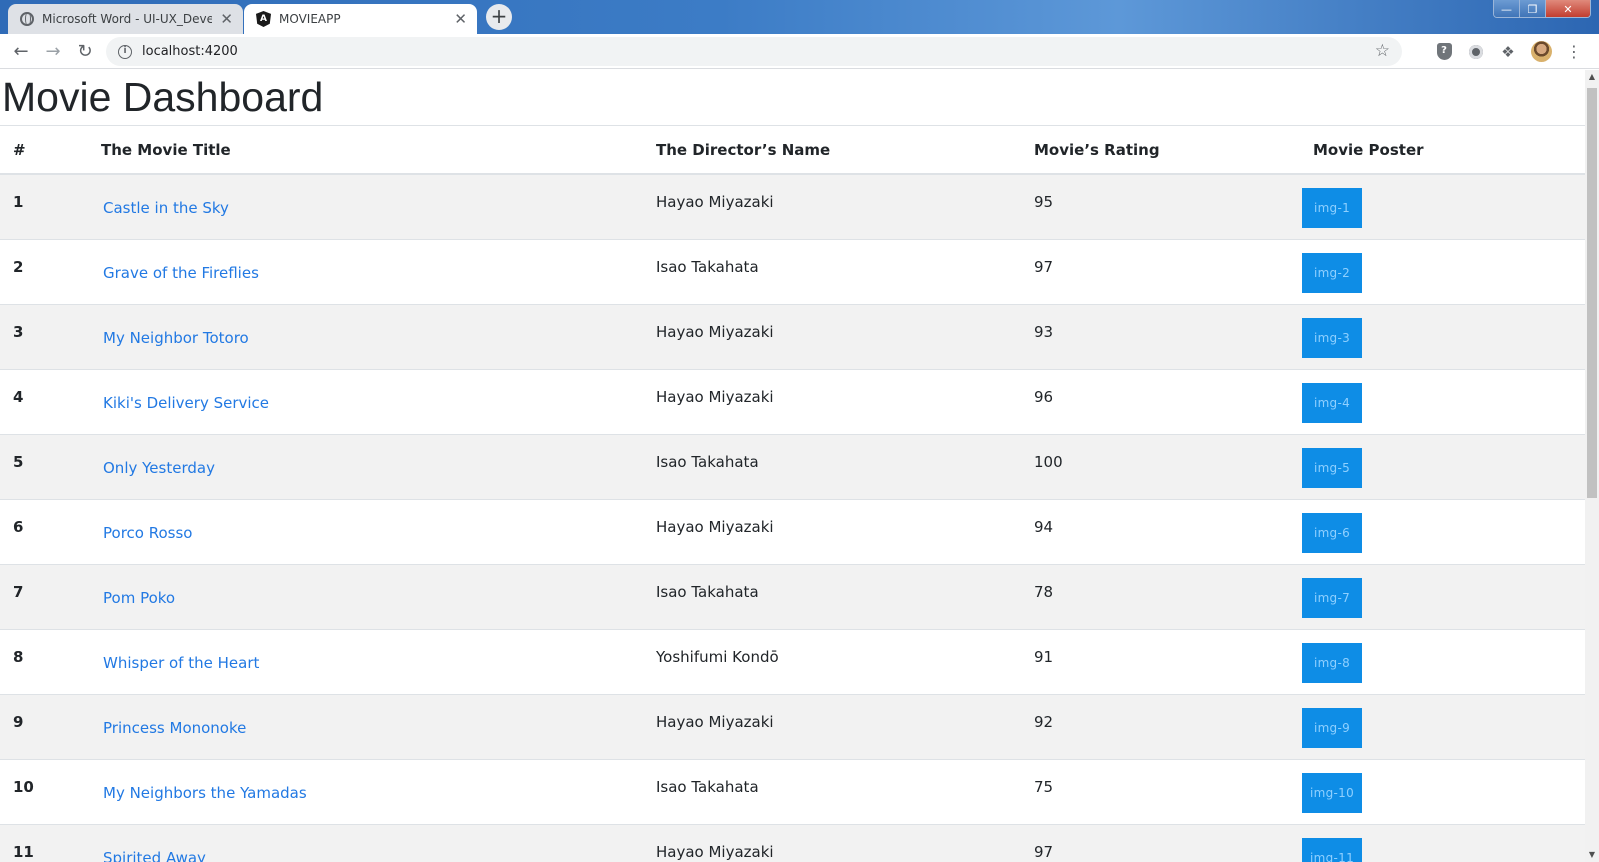  Describe the element at coordinates (1044, 396) in the screenshot. I see `movie-rating: 96` at that location.